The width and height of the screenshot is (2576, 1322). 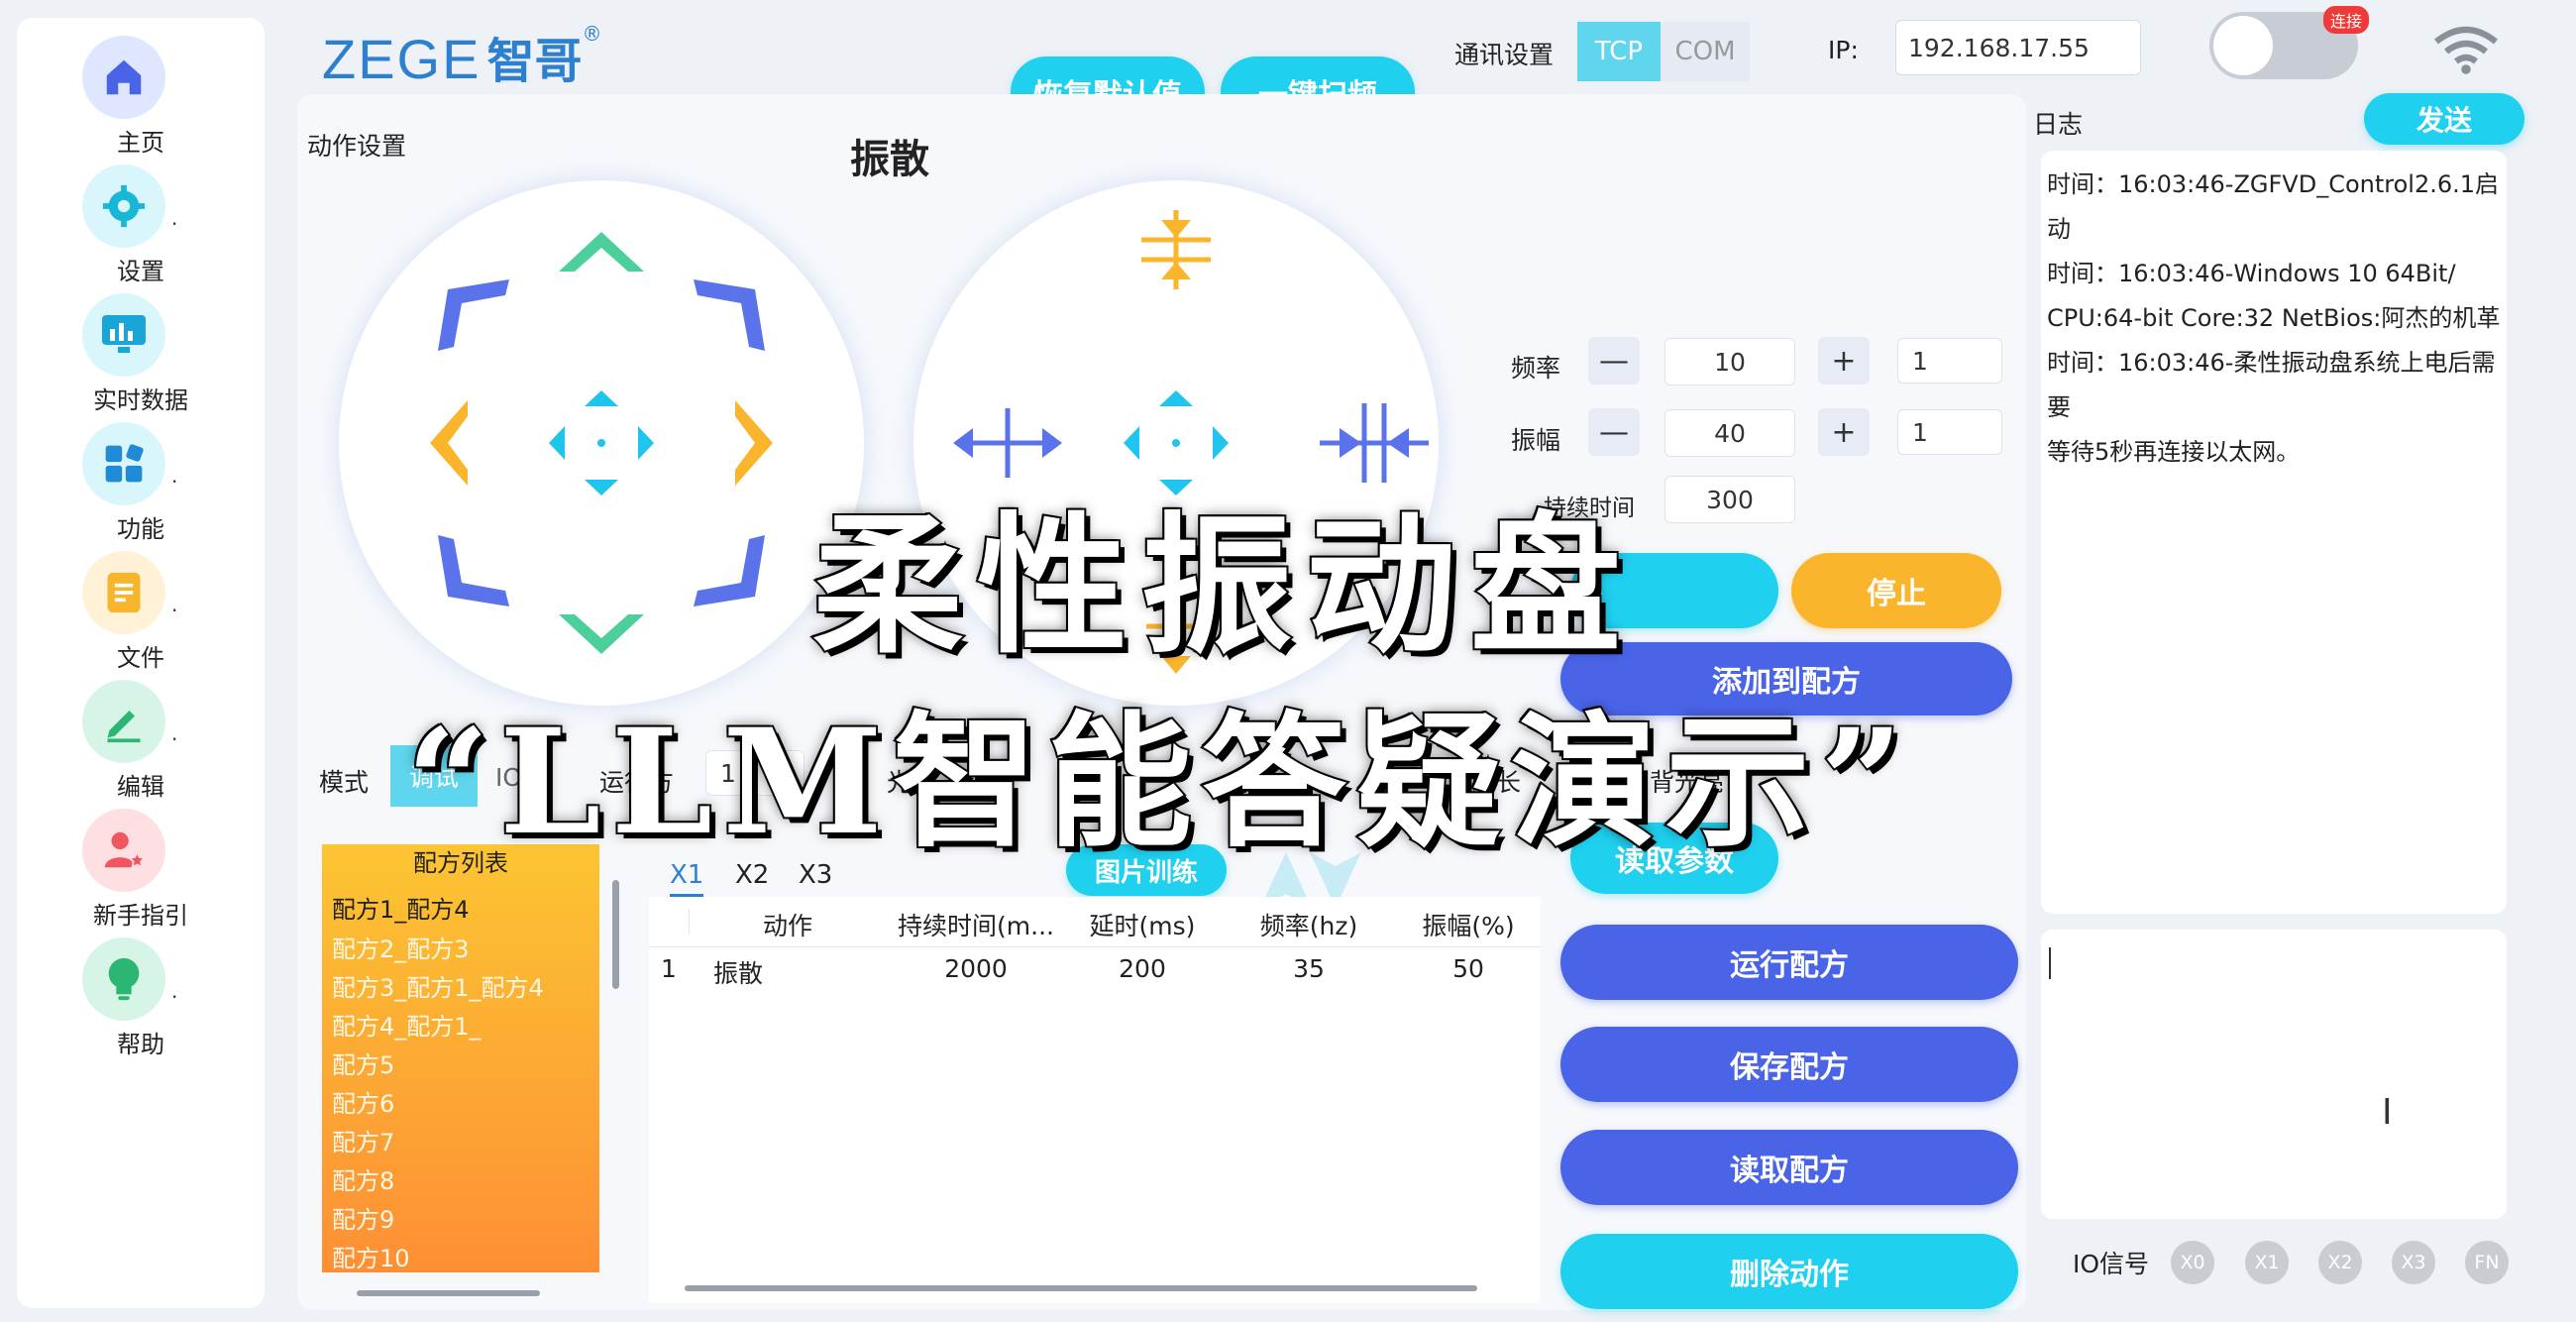 I want to click on amp-label: 振幅, so click(x=1536, y=440).